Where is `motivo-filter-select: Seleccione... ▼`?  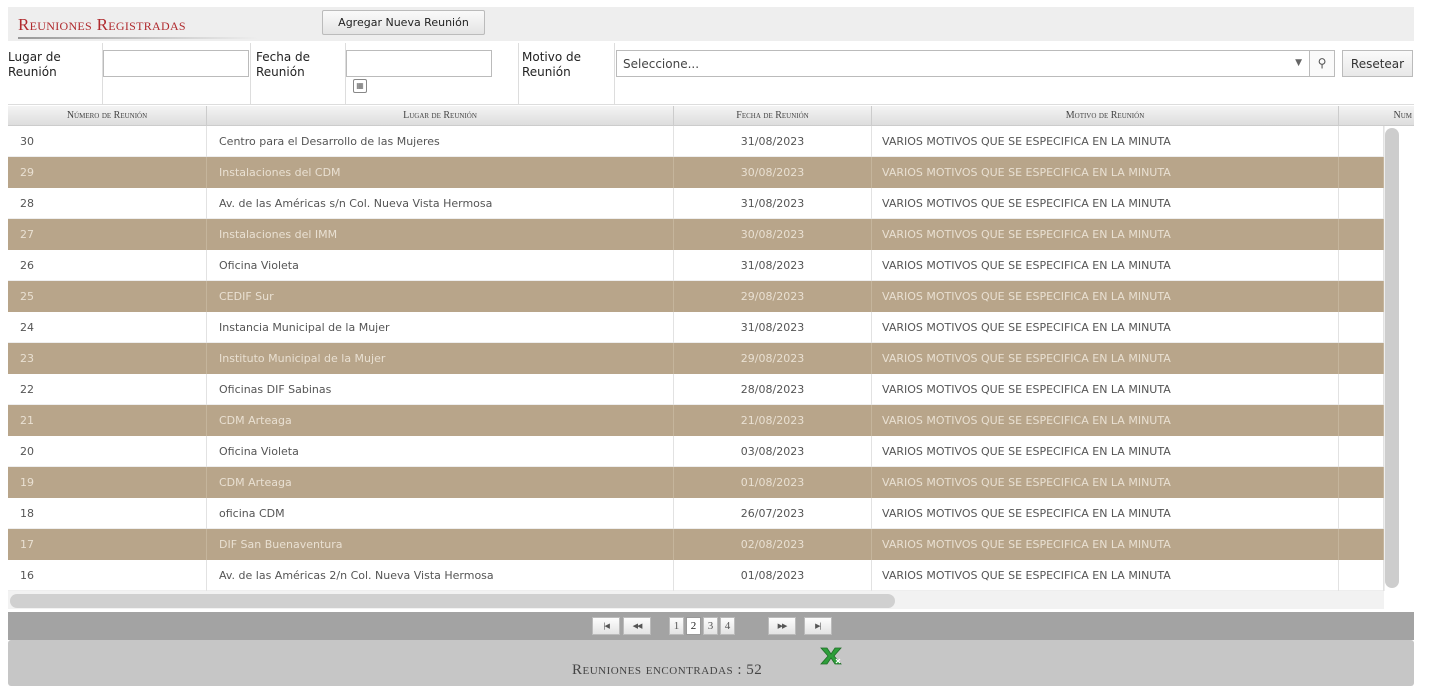 motivo-filter-select: Seleccione... ▼ is located at coordinates (963, 63).